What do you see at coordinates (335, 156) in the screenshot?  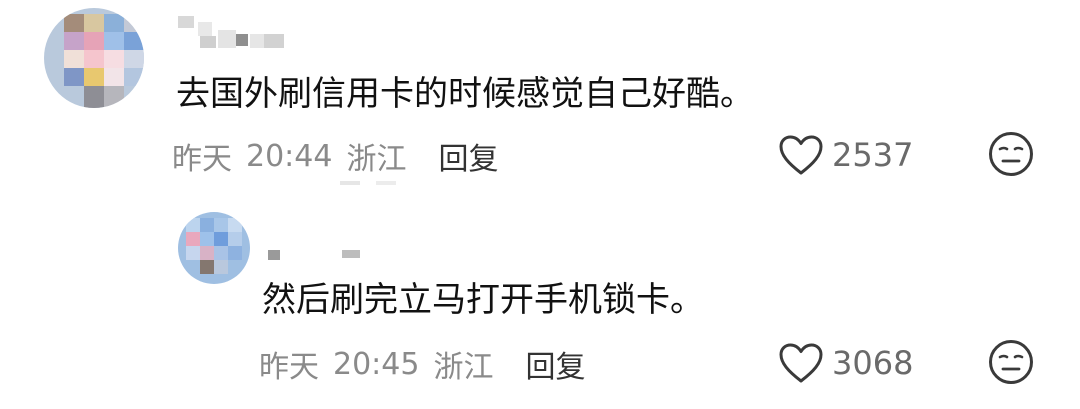 I see `comment-meta: 昨天 20:44 浙江 回复` at bounding box center [335, 156].